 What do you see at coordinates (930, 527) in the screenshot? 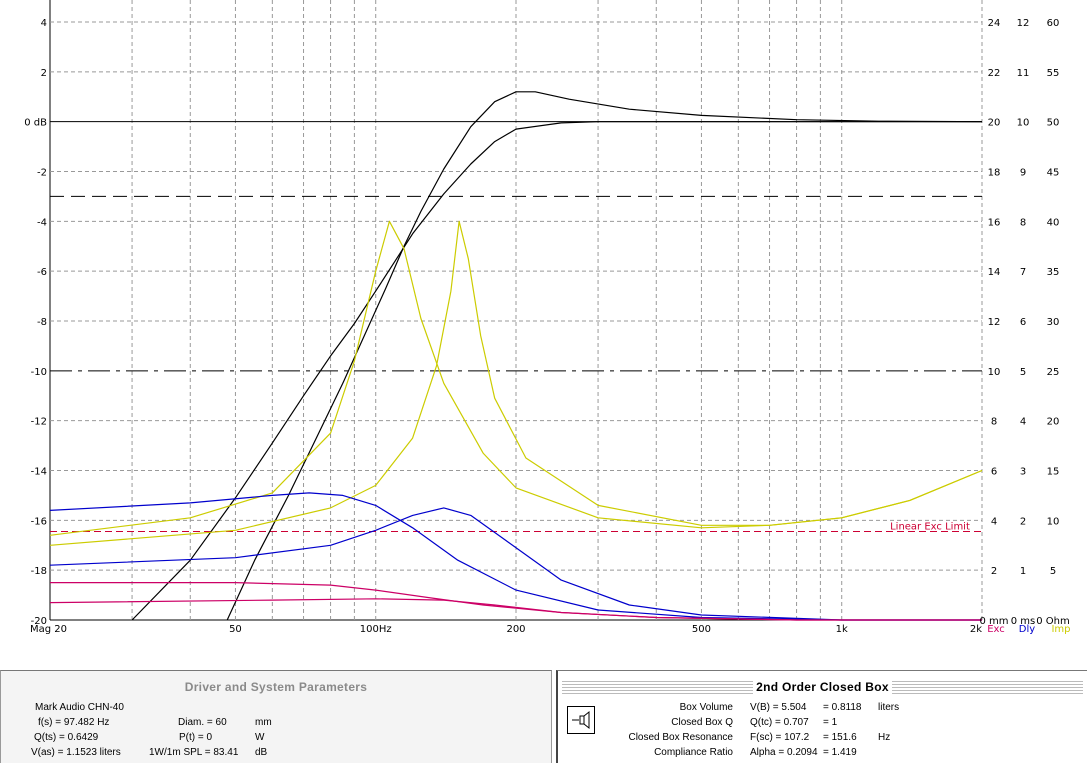
I see `excursion-limit-label: Linear Exc Limit` at bounding box center [930, 527].